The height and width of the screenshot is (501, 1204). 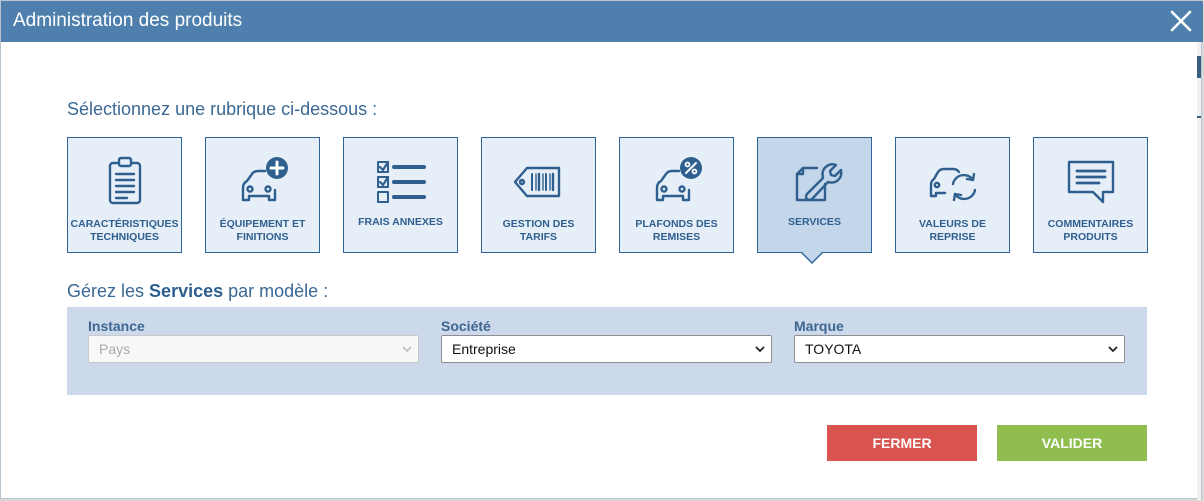 What do you see at coordinates (400, 222) in the screenshot?
I see `tile-label: FRAIS ANNEXES` at bounding box center [400, 222].